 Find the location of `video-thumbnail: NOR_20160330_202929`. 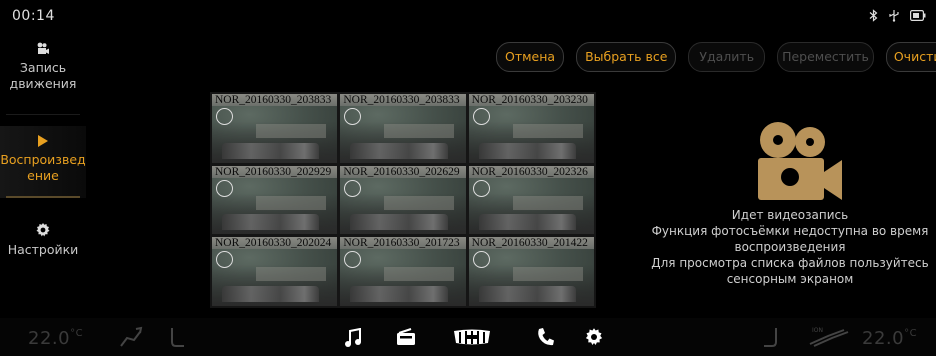

video-thumbnail: NOR_20160330_202929 is located at coordinates (275, 200).